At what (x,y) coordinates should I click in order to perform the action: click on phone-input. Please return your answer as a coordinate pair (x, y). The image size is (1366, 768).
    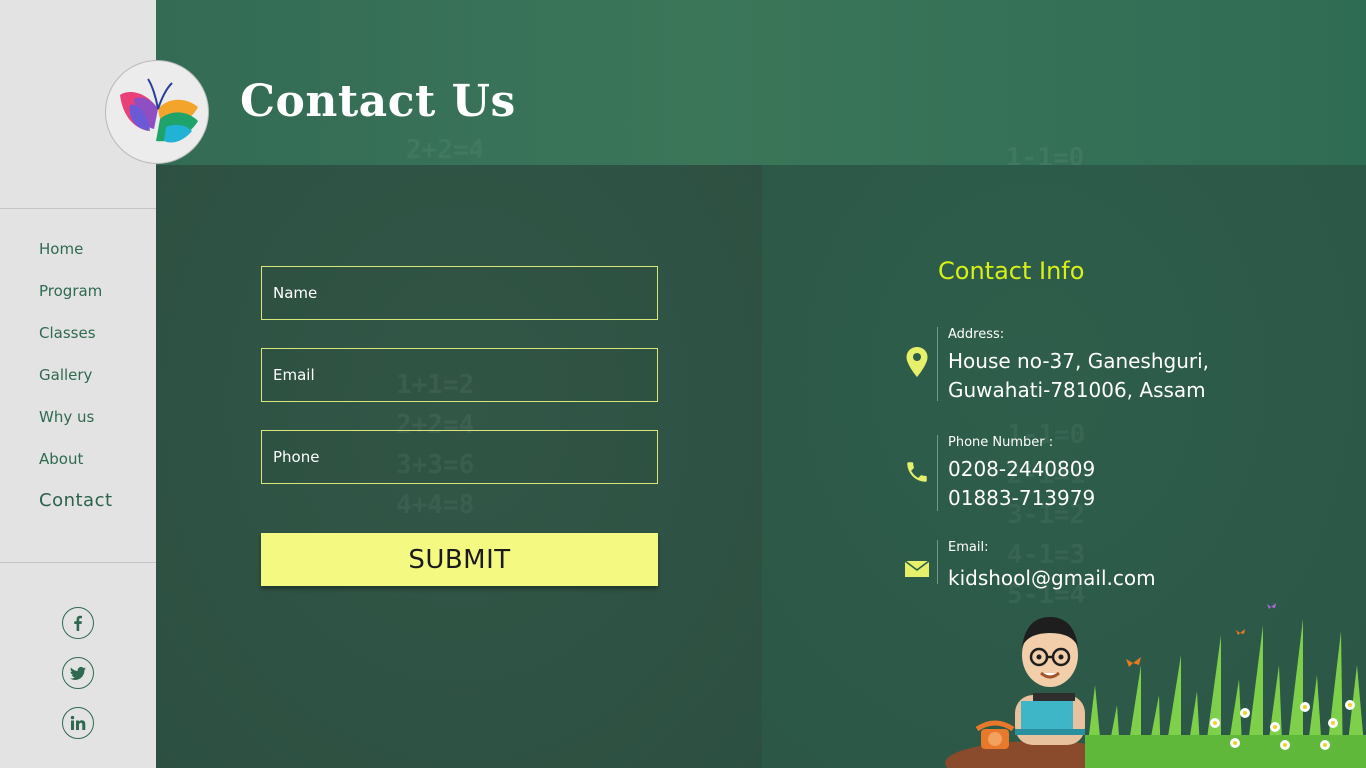
    Looking at the image, I should click on (459, 457).